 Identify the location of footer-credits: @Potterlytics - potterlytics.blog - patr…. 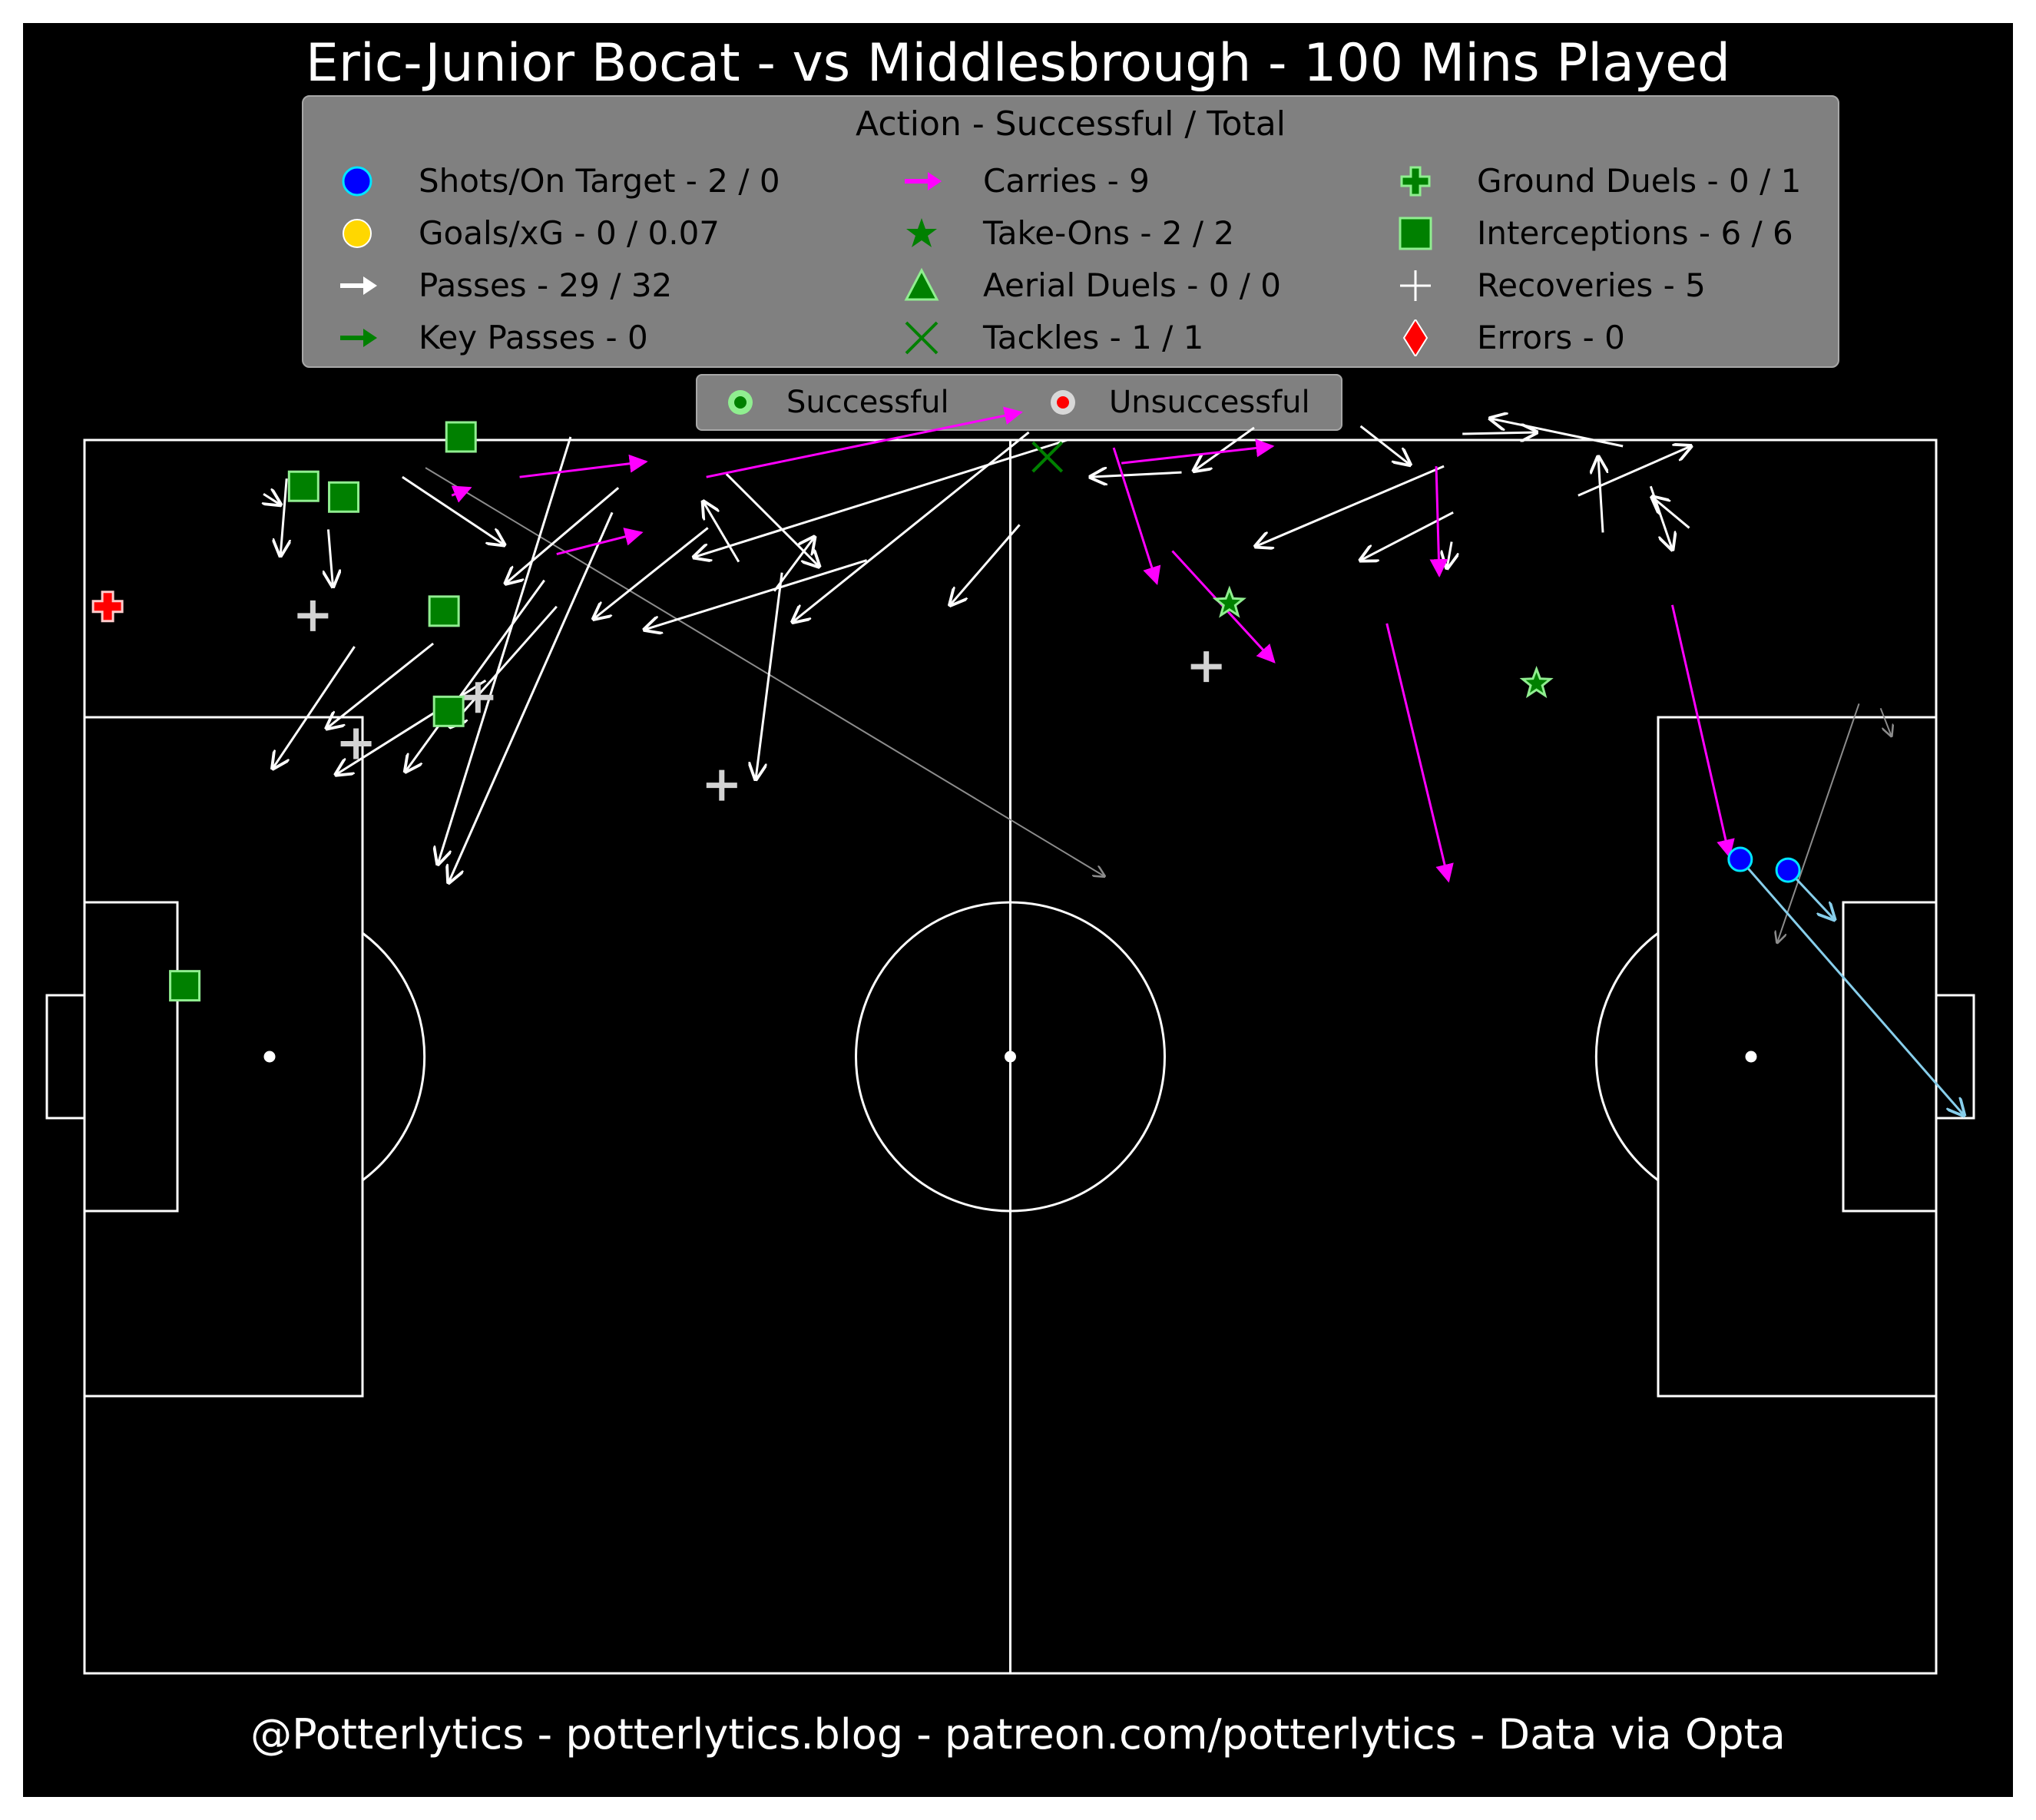
(1018, 1734).